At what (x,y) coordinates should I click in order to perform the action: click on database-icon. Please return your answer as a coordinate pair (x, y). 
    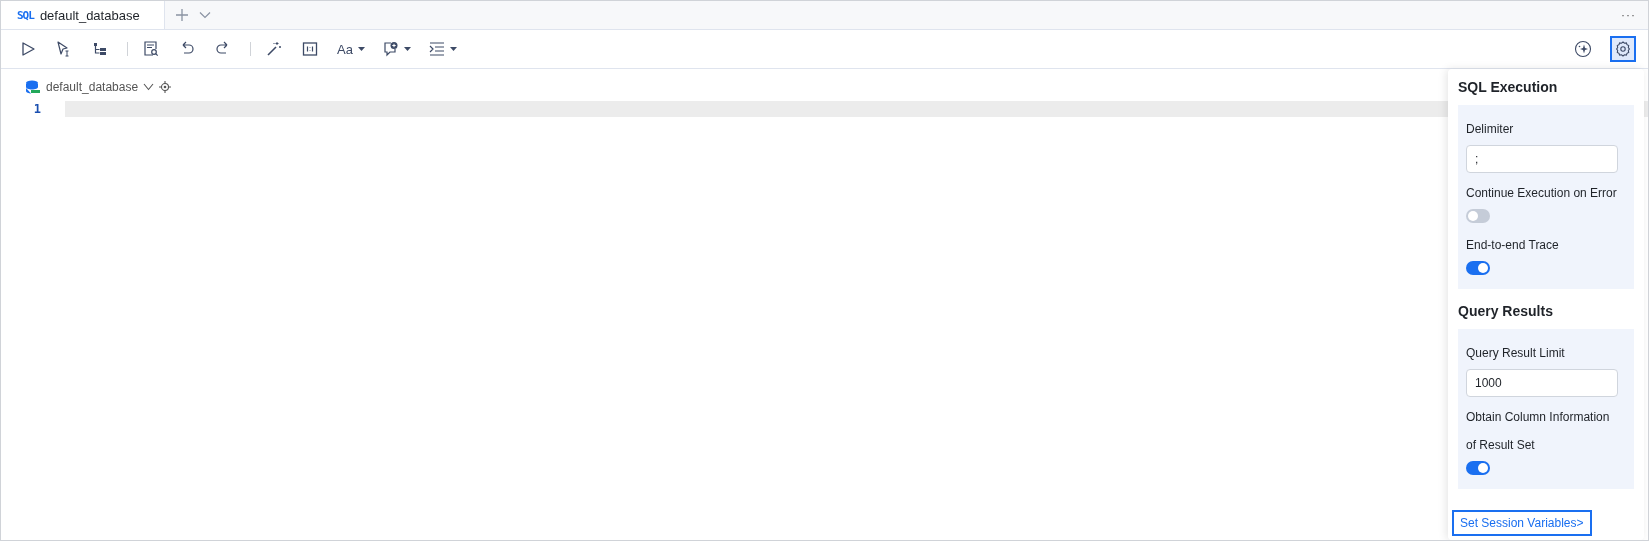
    Looking at the image, I should click on (33, 87).